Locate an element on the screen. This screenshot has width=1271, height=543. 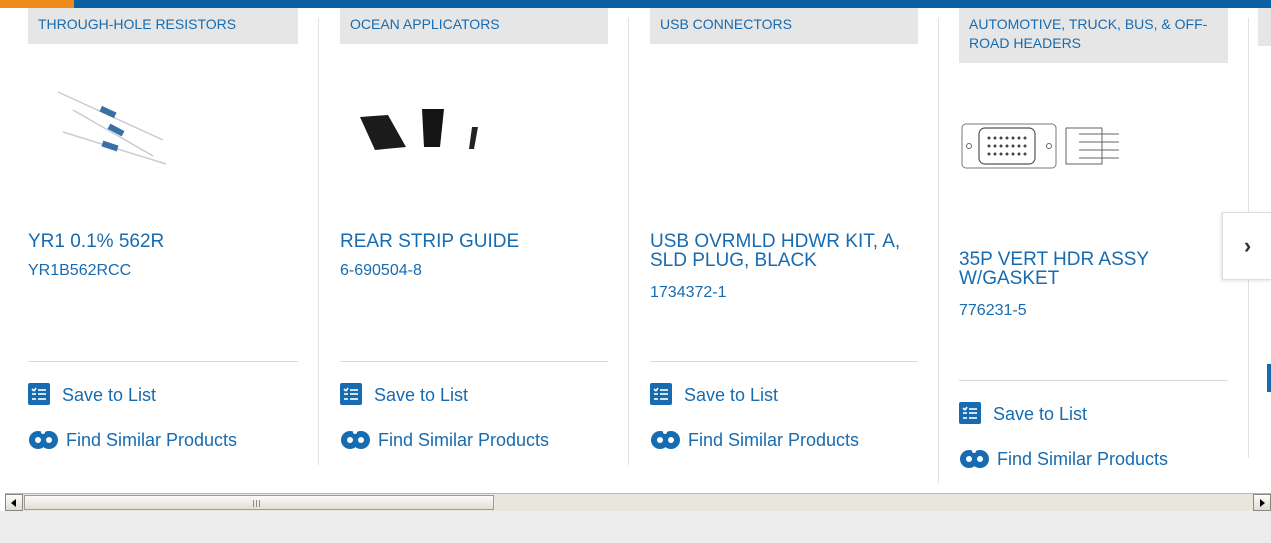
product-title: REAR STRIP GUIDE is located at coordinates (474, 241).